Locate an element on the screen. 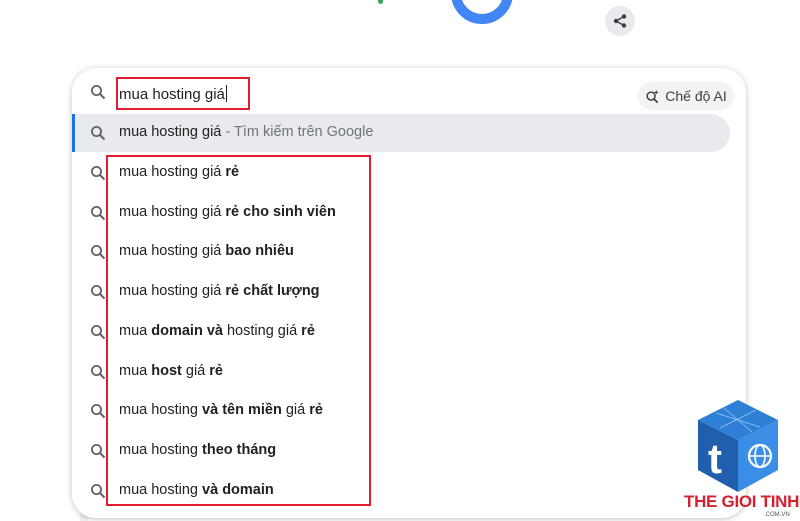 The width and height of the screenshot is (800, 521). suggestion-text: mua hosting giá rẻ chất lượng is located at coordinates (219, 291).